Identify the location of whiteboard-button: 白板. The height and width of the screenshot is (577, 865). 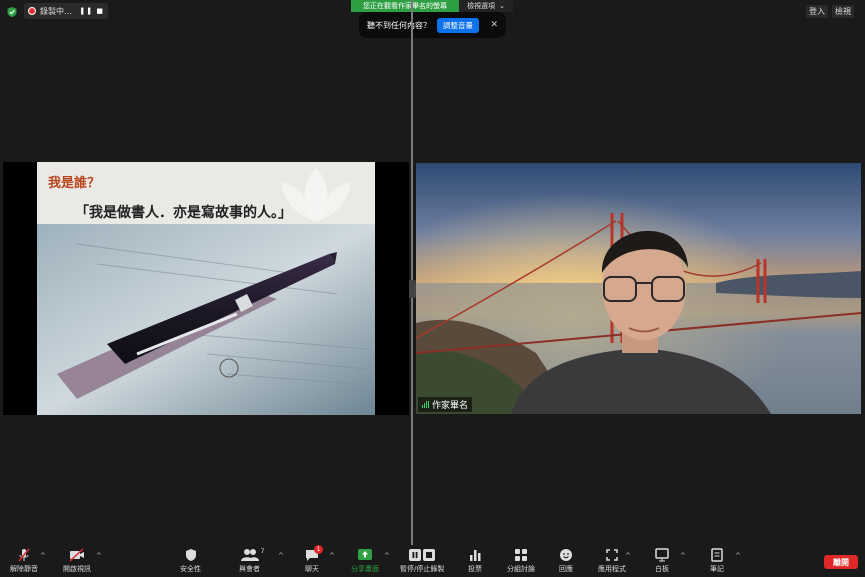
(662, 561).